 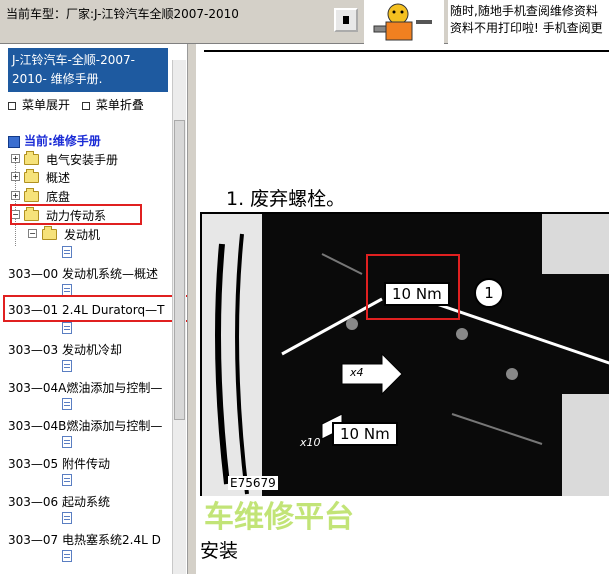 What do you see at coordinates (88, 70) in the screenshot?
I see `manual-title: J-江铃汽车-全顺-2007-2010- 维修手册.` at bounding box center [88, 70].